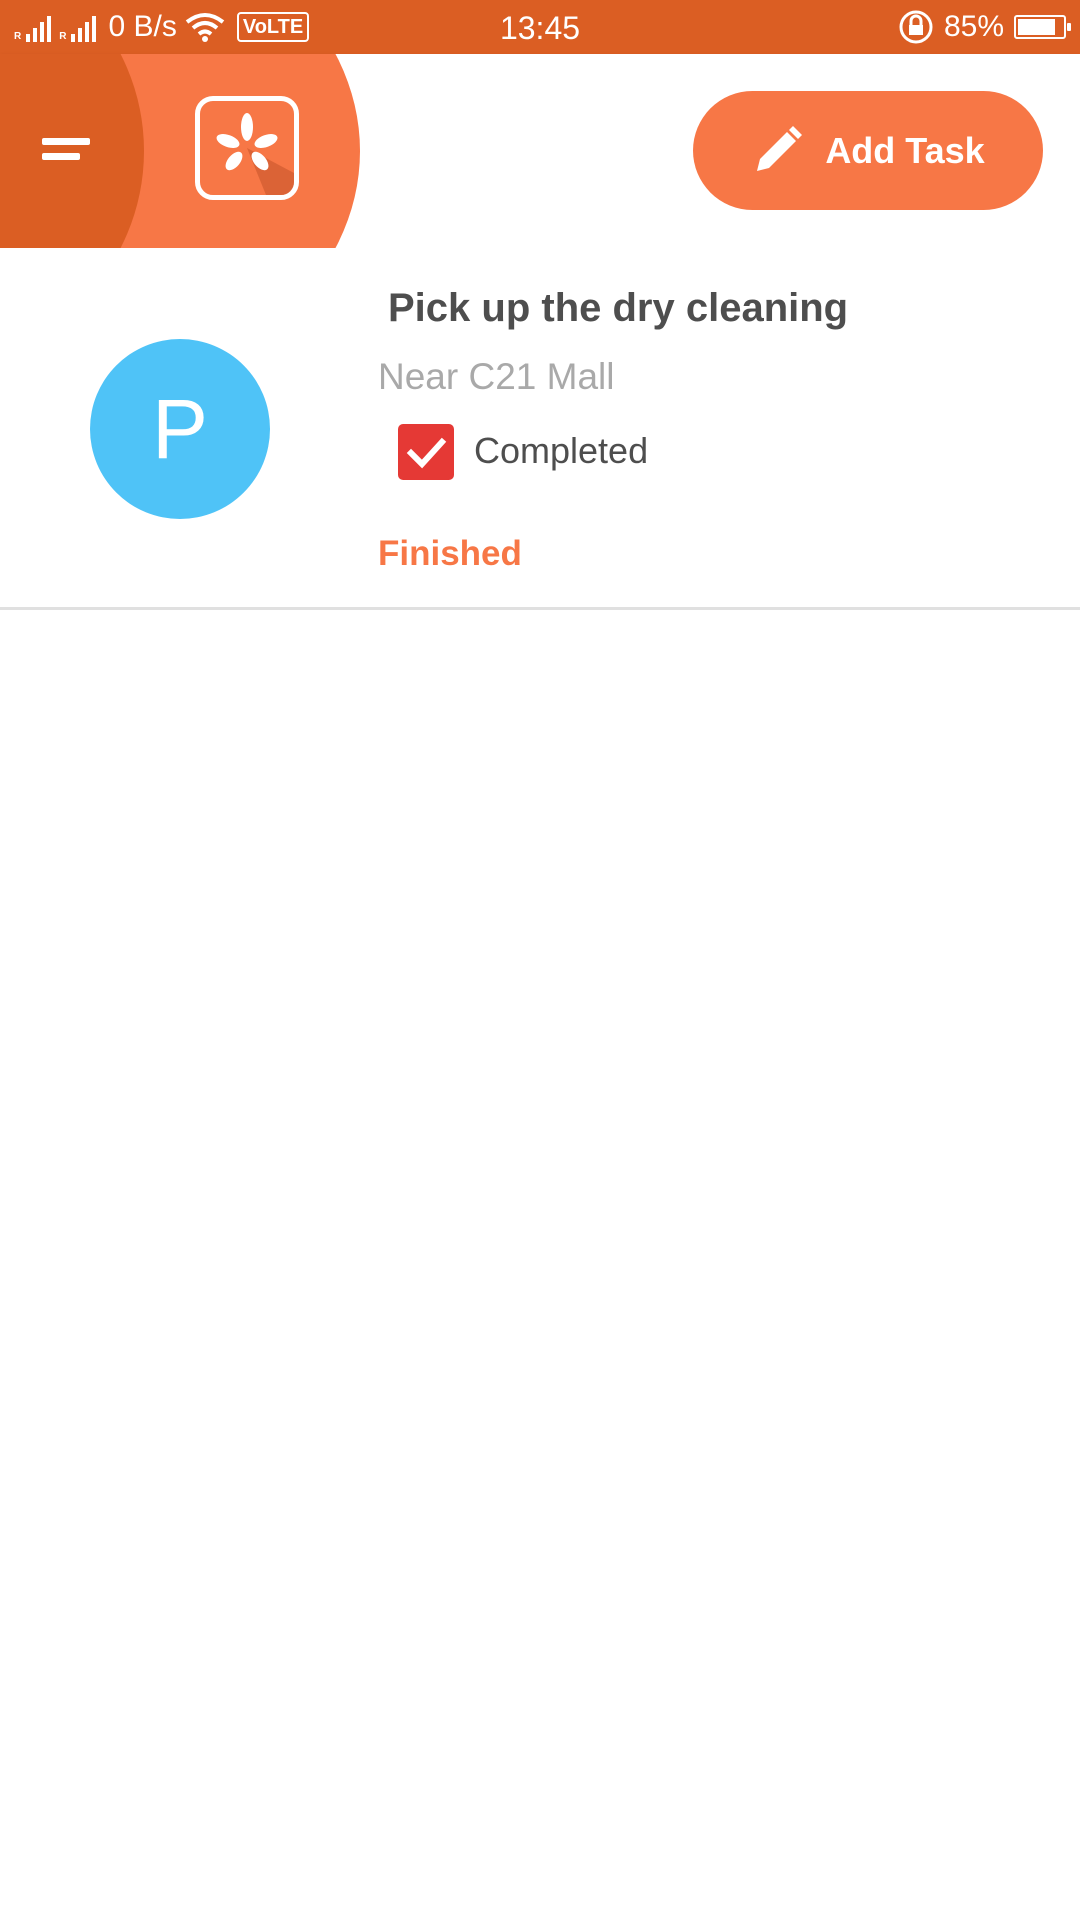  What do you see at coordinates (496, 376) in the screenshot?
I see `task-location: Near C21 Mall` at bounding box center [496, 376].